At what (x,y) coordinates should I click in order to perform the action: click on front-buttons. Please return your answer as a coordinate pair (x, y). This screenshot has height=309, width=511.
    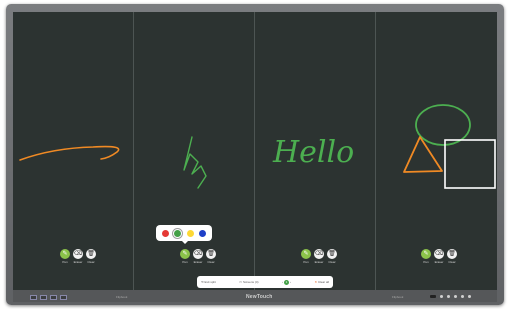
    Looking at the image, I should click on (450, 296).